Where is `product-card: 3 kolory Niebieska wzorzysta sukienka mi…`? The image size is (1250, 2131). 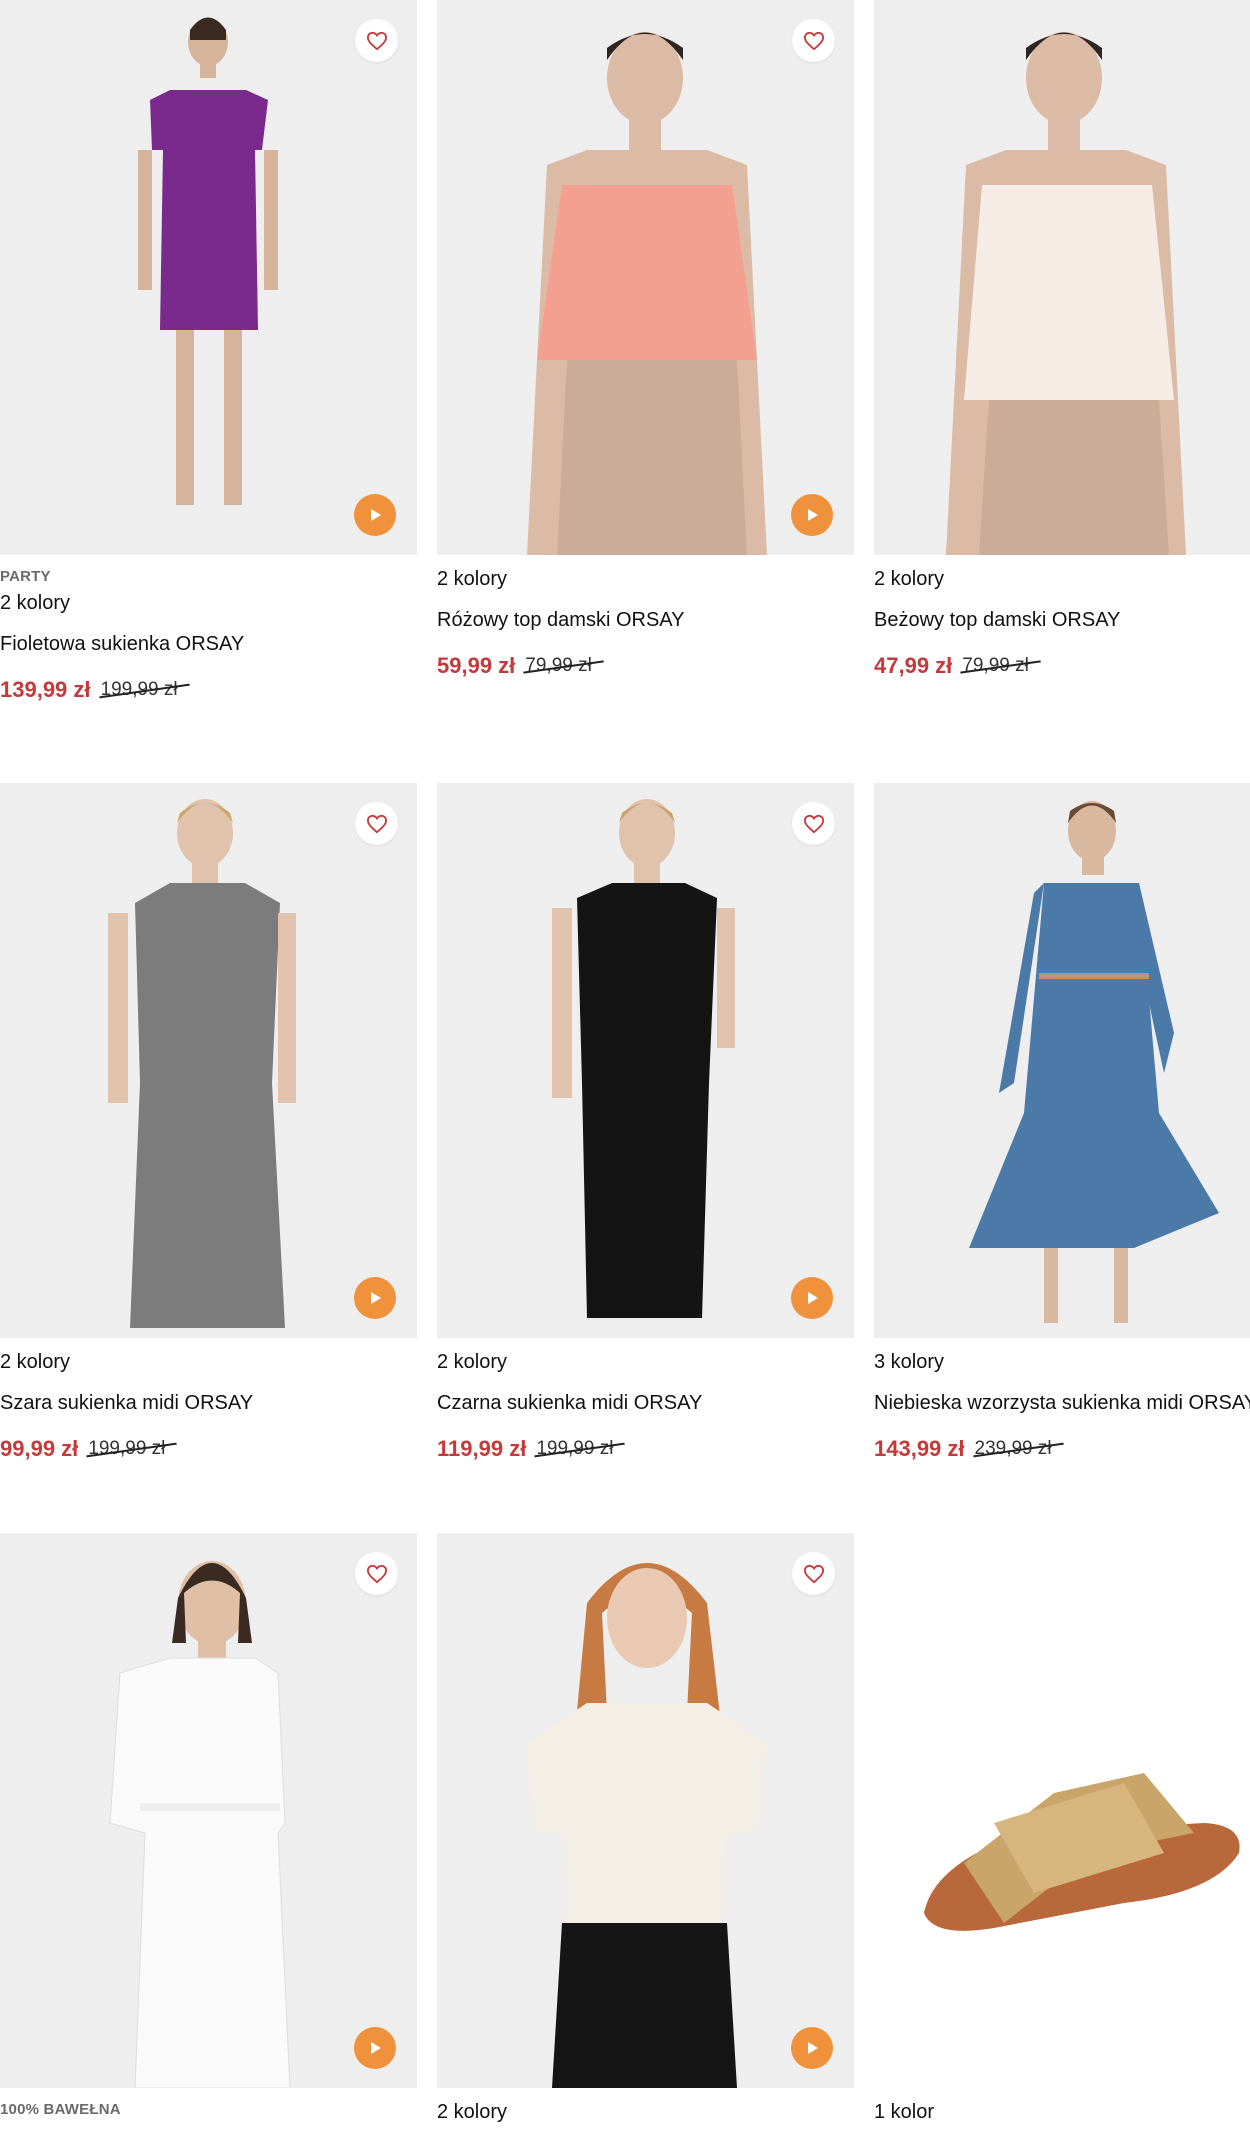
product-card: 3 kolory Niebieska wzorzysta sukienka mi… is located at coordinates (1062, 1123).